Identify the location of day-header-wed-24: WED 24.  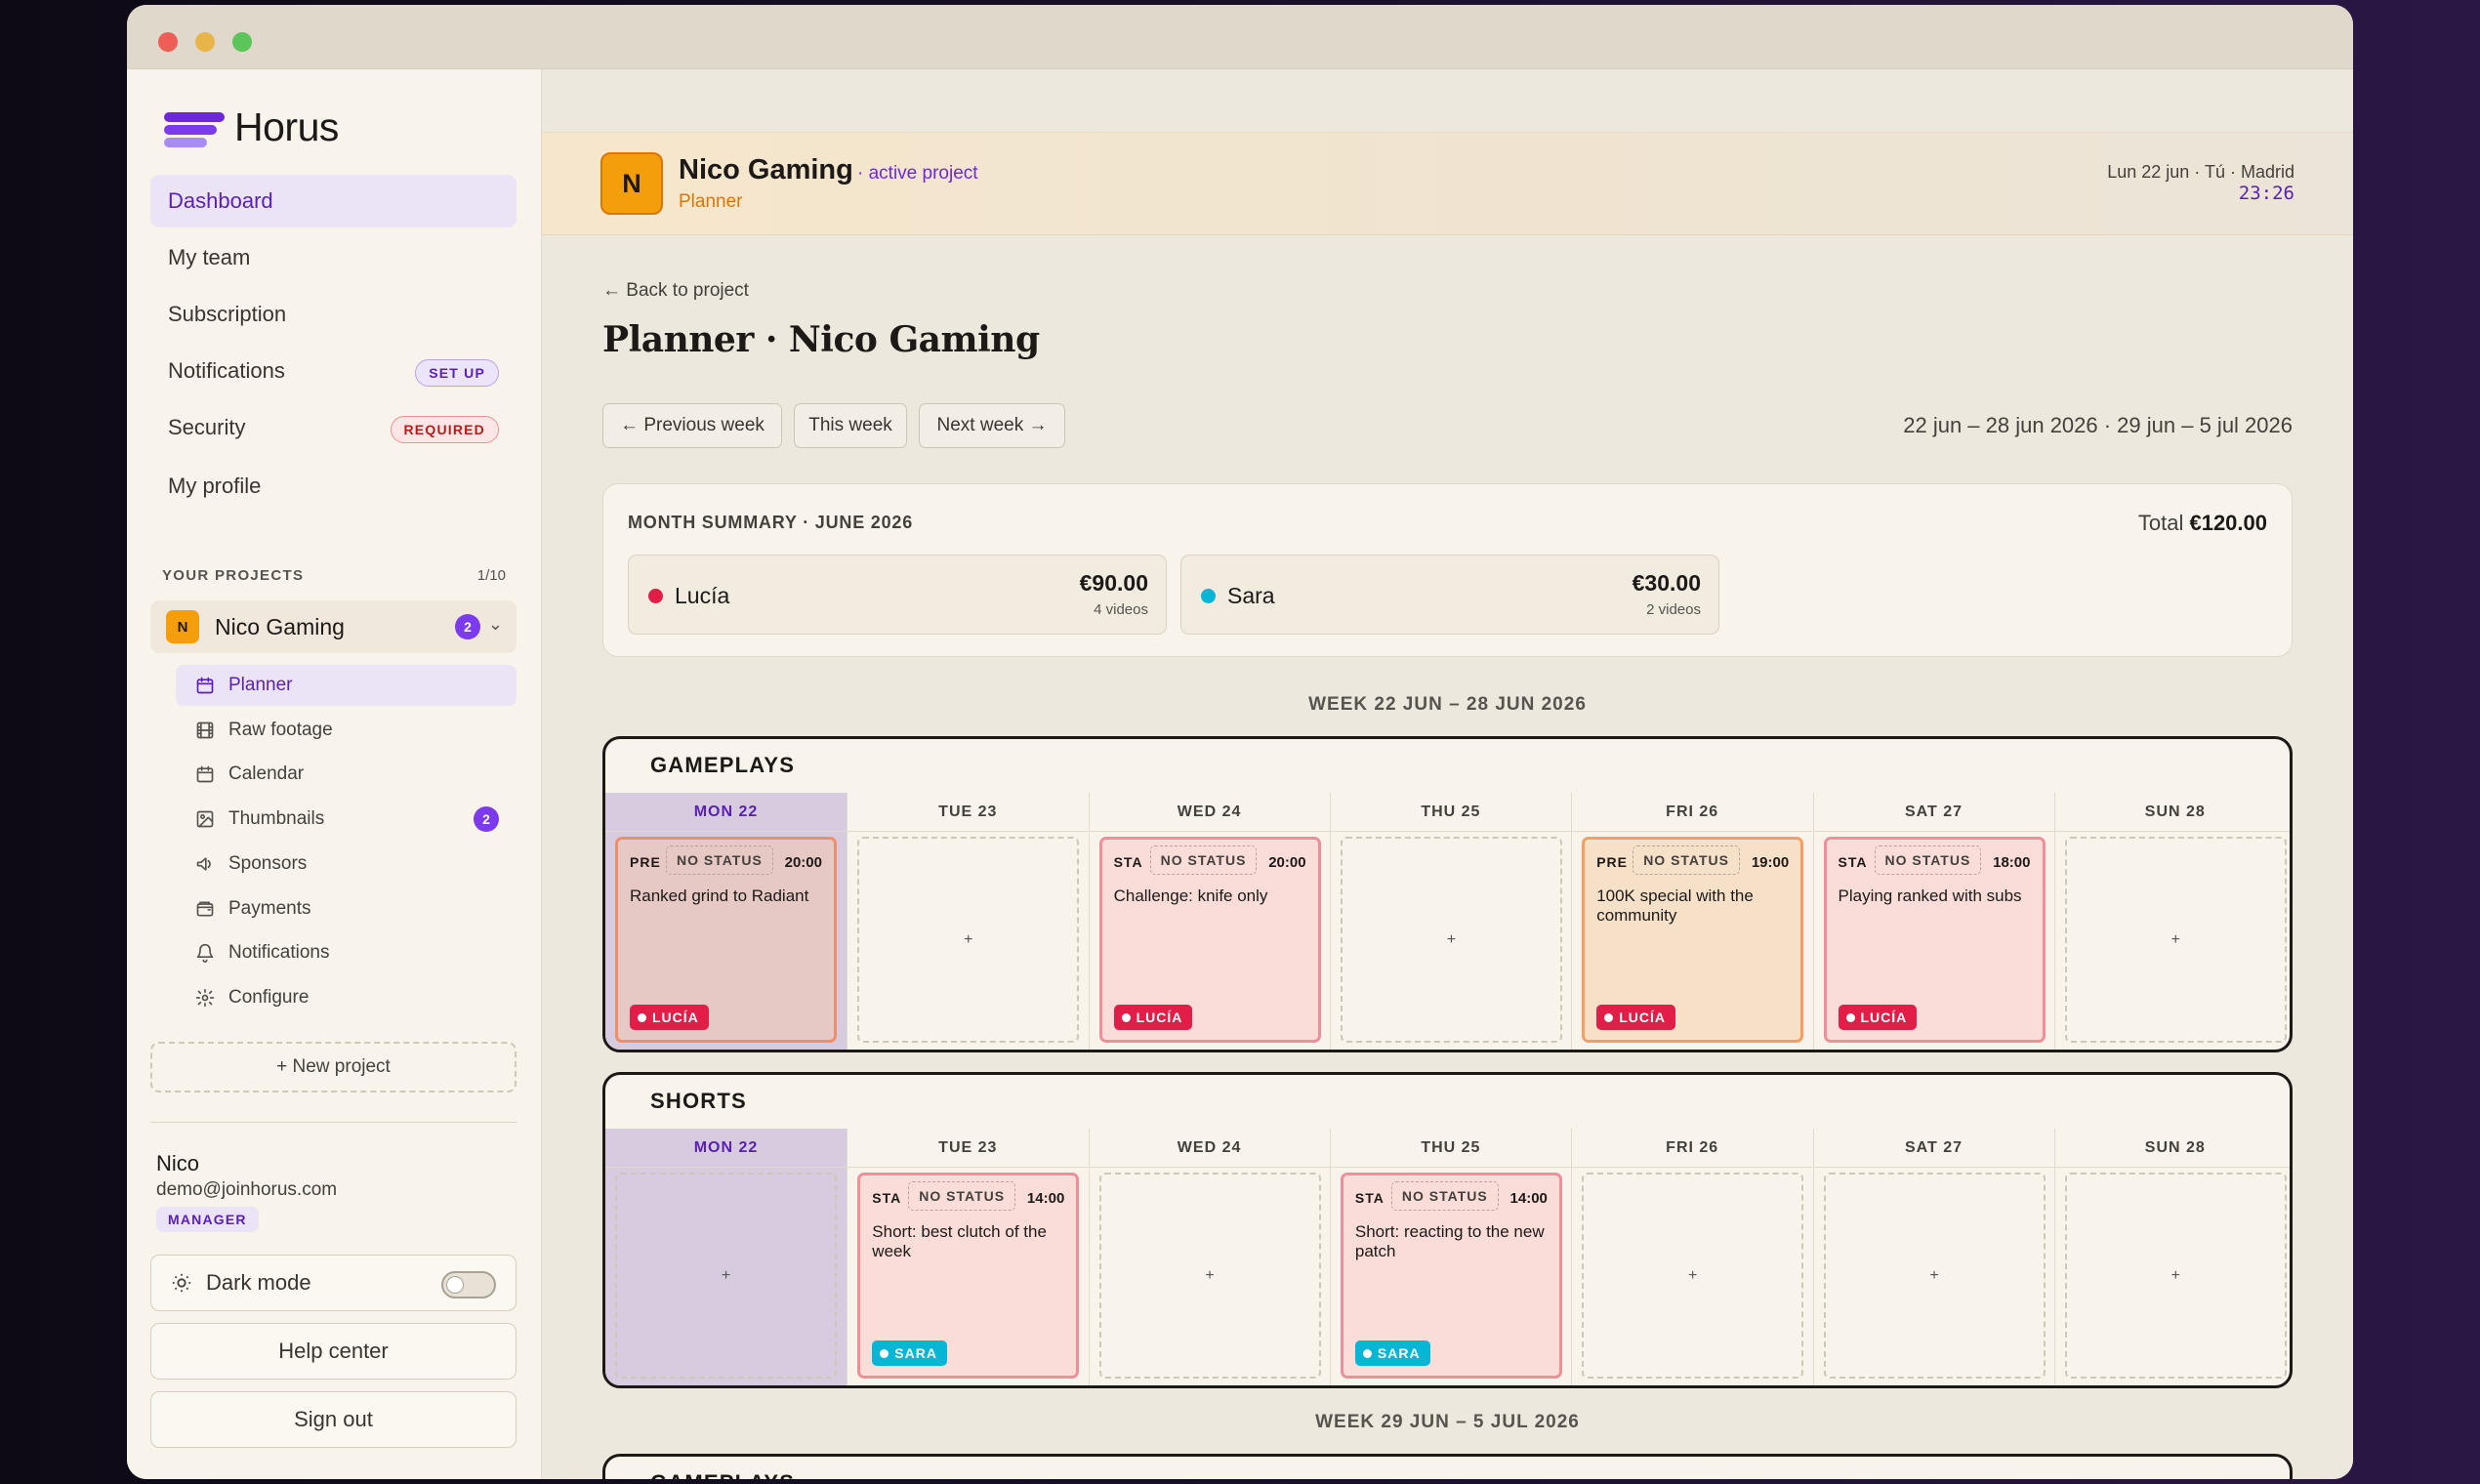
(1209, 812).